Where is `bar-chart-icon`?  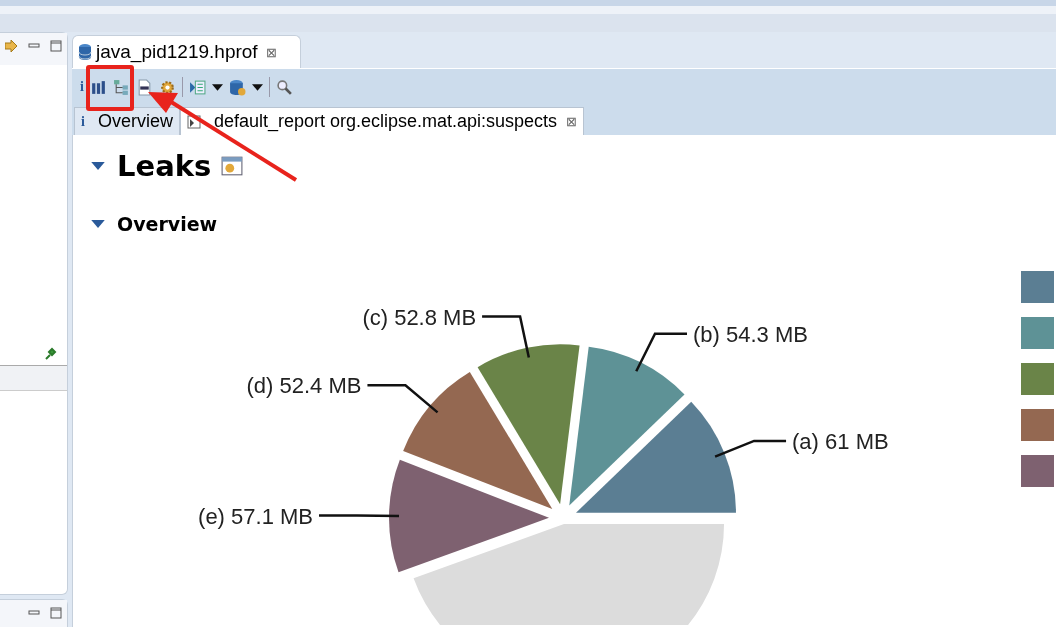
bar-chart-icon is located at coordinates (98, 87).